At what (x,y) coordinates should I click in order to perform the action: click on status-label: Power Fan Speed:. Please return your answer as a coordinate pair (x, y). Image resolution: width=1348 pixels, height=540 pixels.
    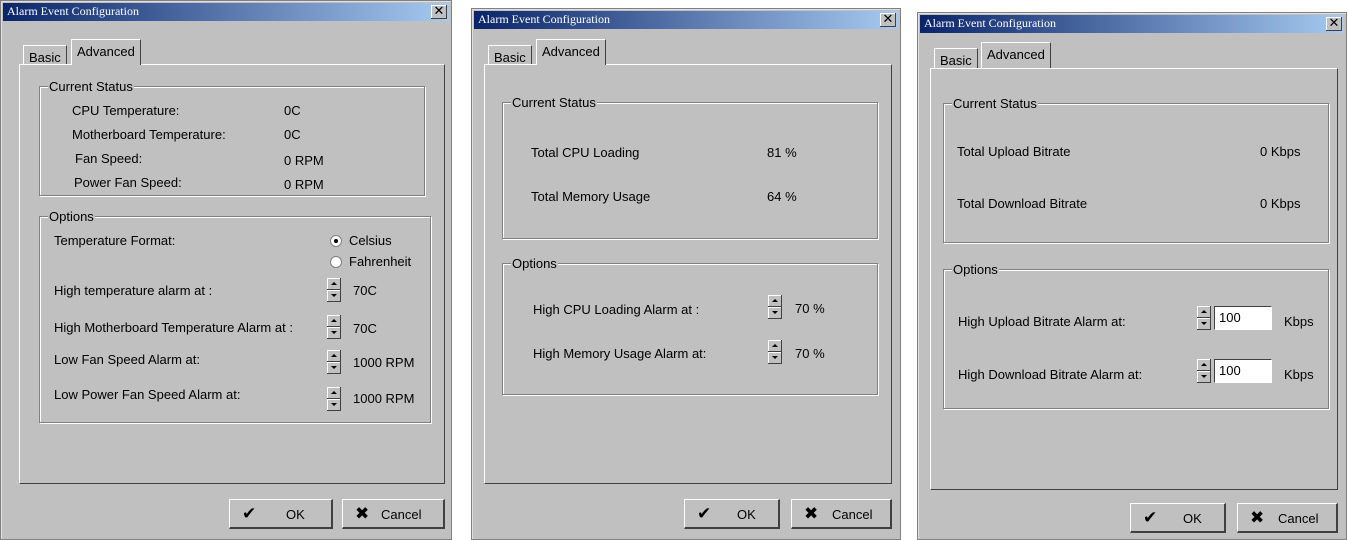
    Looking at the image, I should click on (128, 182).